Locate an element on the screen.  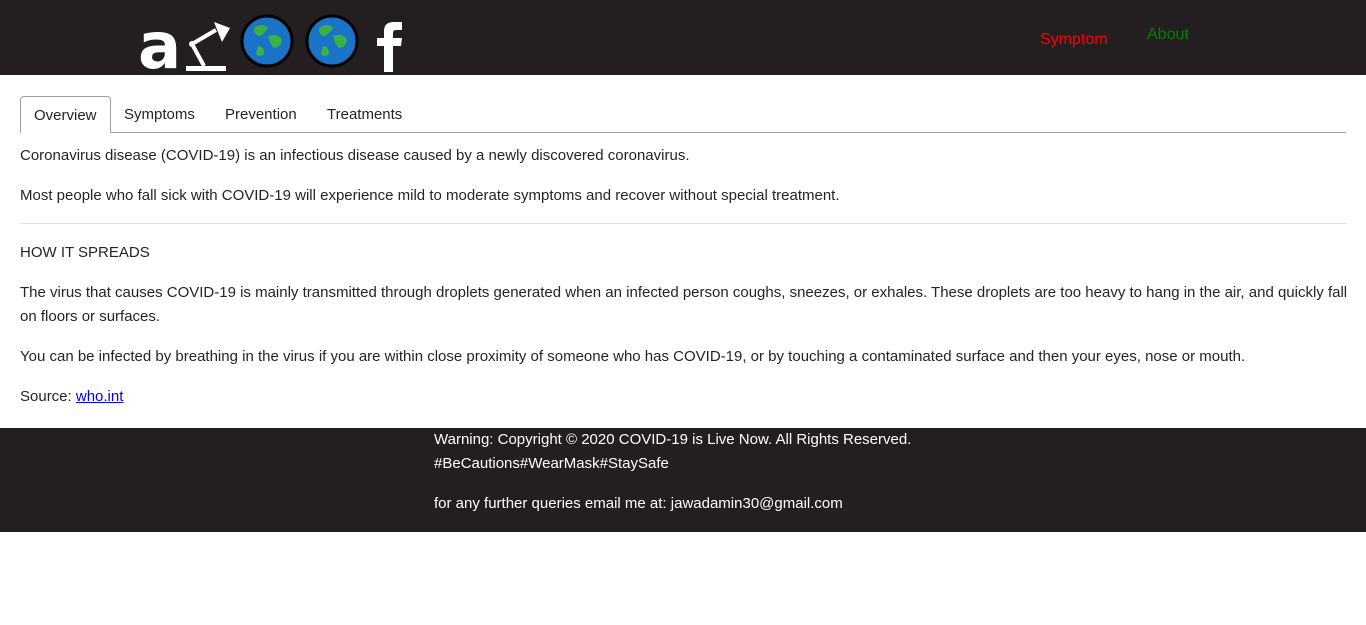
source-line: Source: who.int is located at coordinates (685, 397).